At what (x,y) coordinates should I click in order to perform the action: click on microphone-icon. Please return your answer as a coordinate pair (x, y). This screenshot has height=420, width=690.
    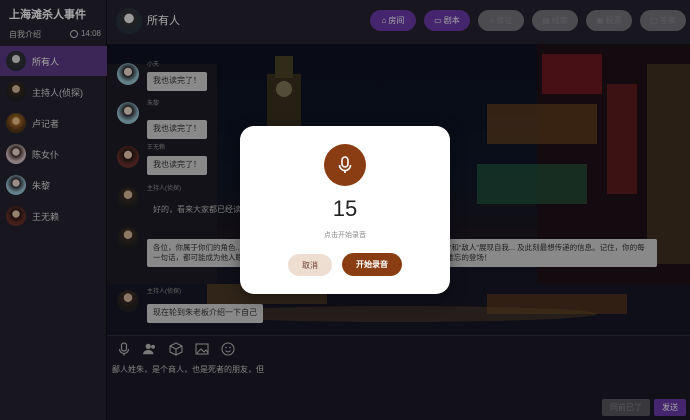
    Looking at the image, I should click on (345, 164).